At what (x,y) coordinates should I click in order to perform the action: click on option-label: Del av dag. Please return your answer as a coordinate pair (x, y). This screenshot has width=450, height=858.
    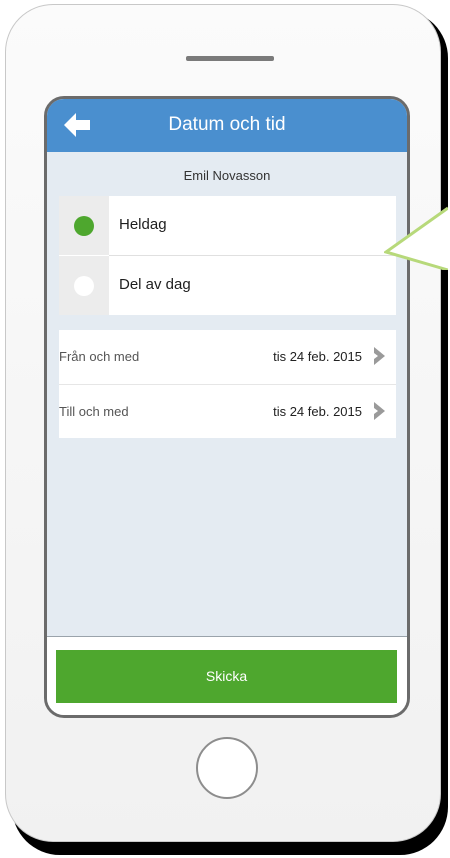
    Looking at the image, I should click on (155, 284).